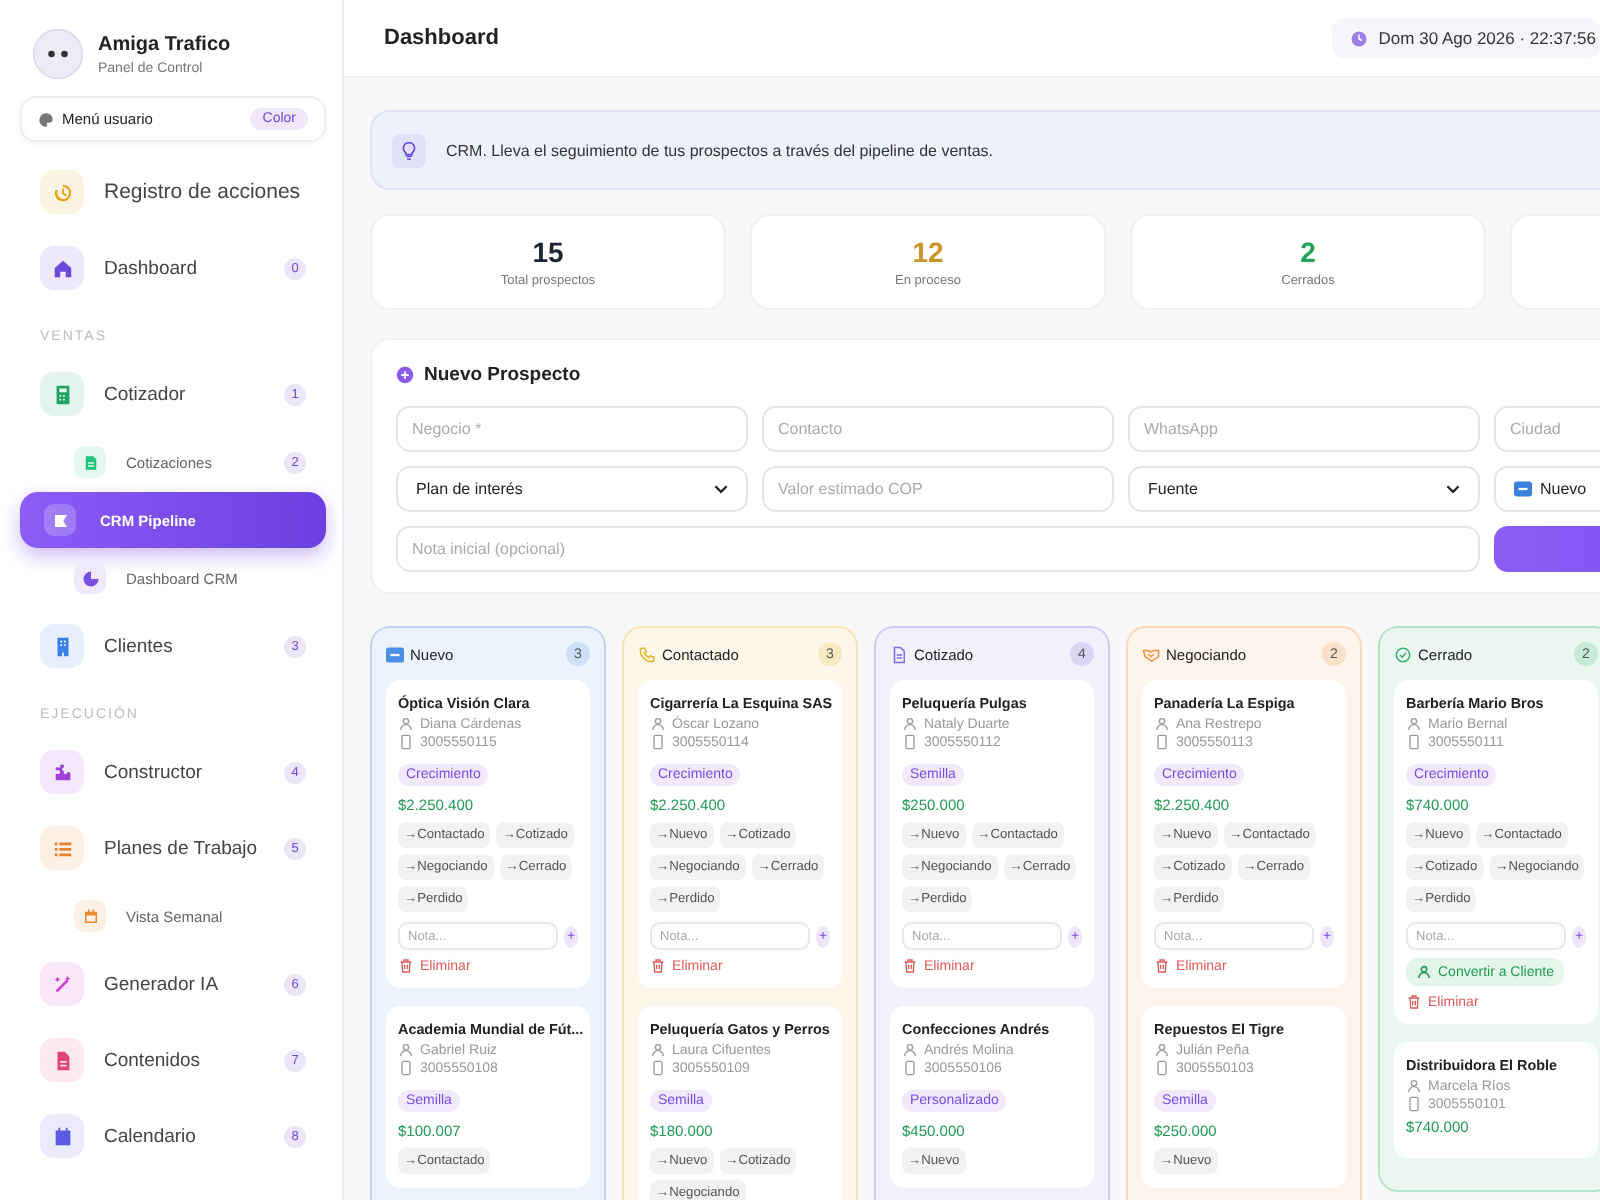  What do you see at coordinates (938, 549) in the screenshot?
I see `note-field: Nota inicial (opcional)` at bounding box center [938, 549].